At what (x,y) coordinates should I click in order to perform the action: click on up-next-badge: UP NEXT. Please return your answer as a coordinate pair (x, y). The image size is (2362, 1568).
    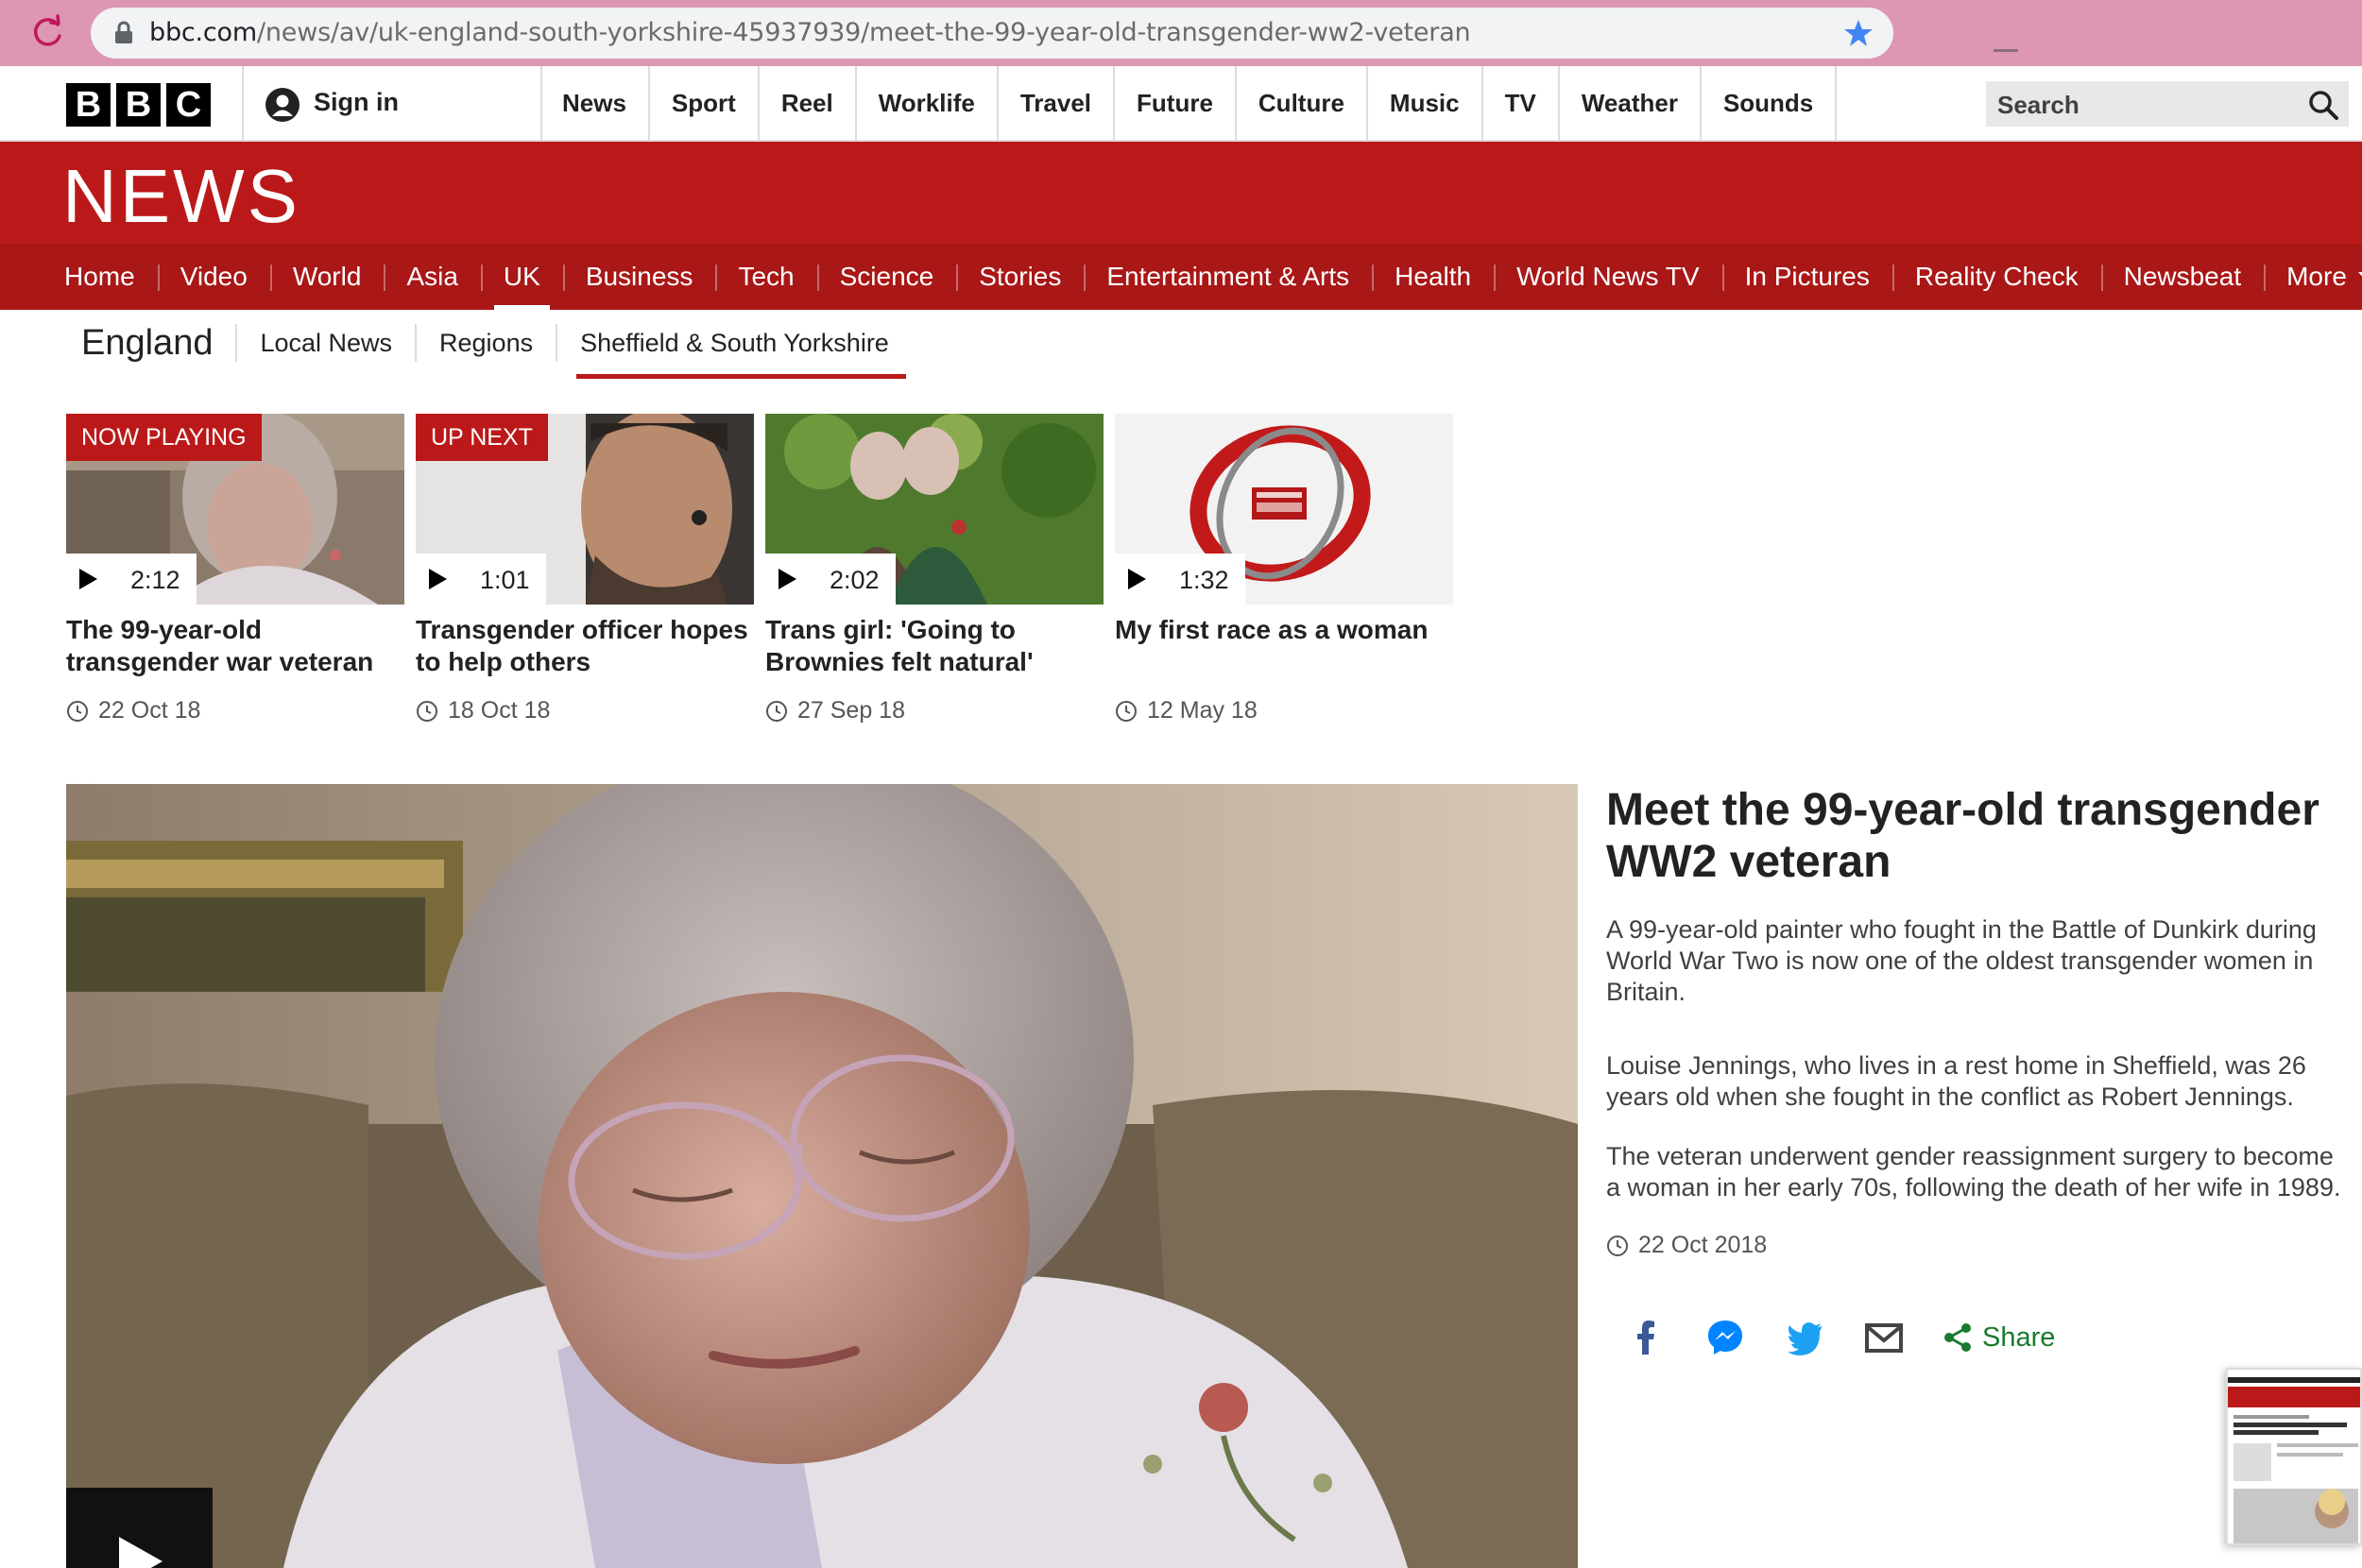
    Looking at the image, I should click on (482, 437).